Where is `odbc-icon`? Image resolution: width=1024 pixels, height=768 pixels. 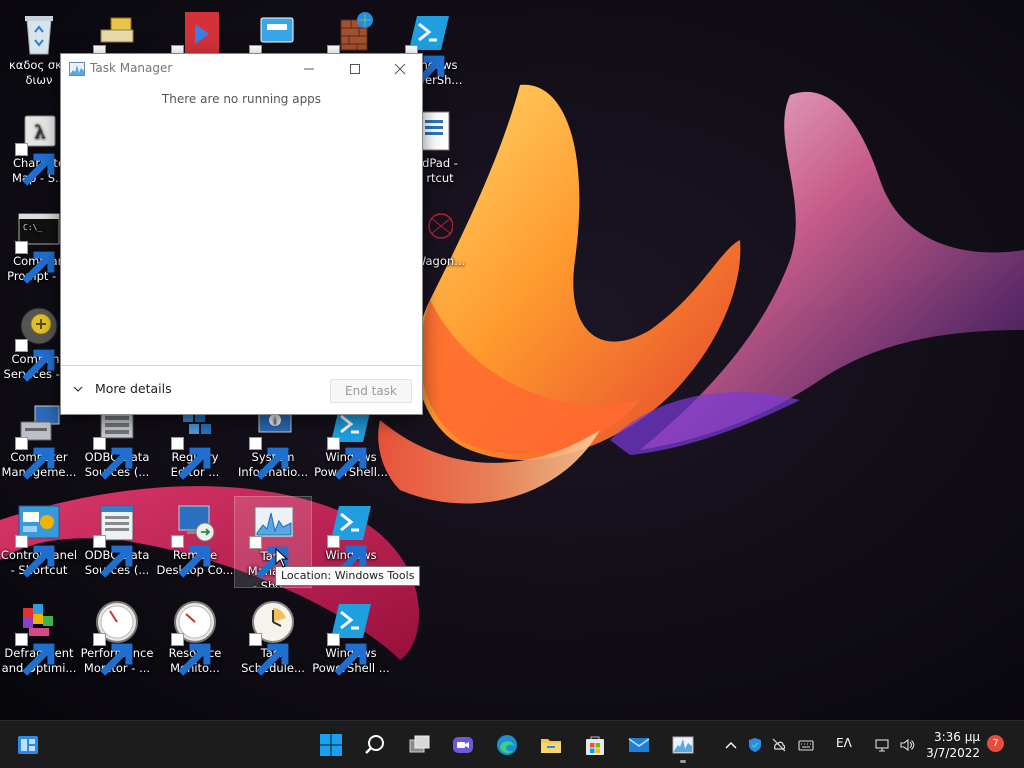 odbc-icon is located at coordinates (117, 49).